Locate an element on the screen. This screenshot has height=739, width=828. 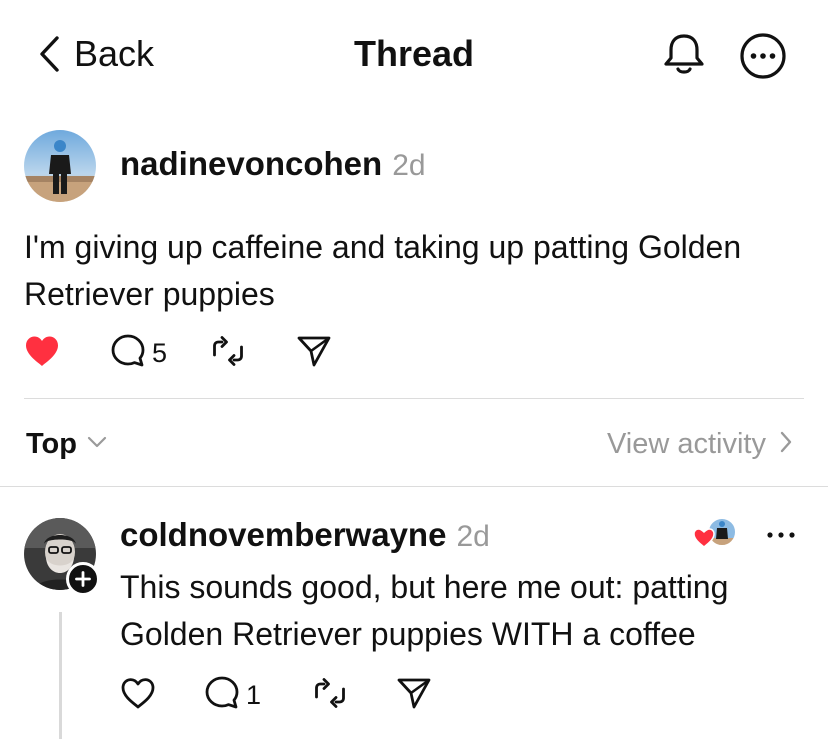
chevron-left-icon is located at coordinates (49, 54).